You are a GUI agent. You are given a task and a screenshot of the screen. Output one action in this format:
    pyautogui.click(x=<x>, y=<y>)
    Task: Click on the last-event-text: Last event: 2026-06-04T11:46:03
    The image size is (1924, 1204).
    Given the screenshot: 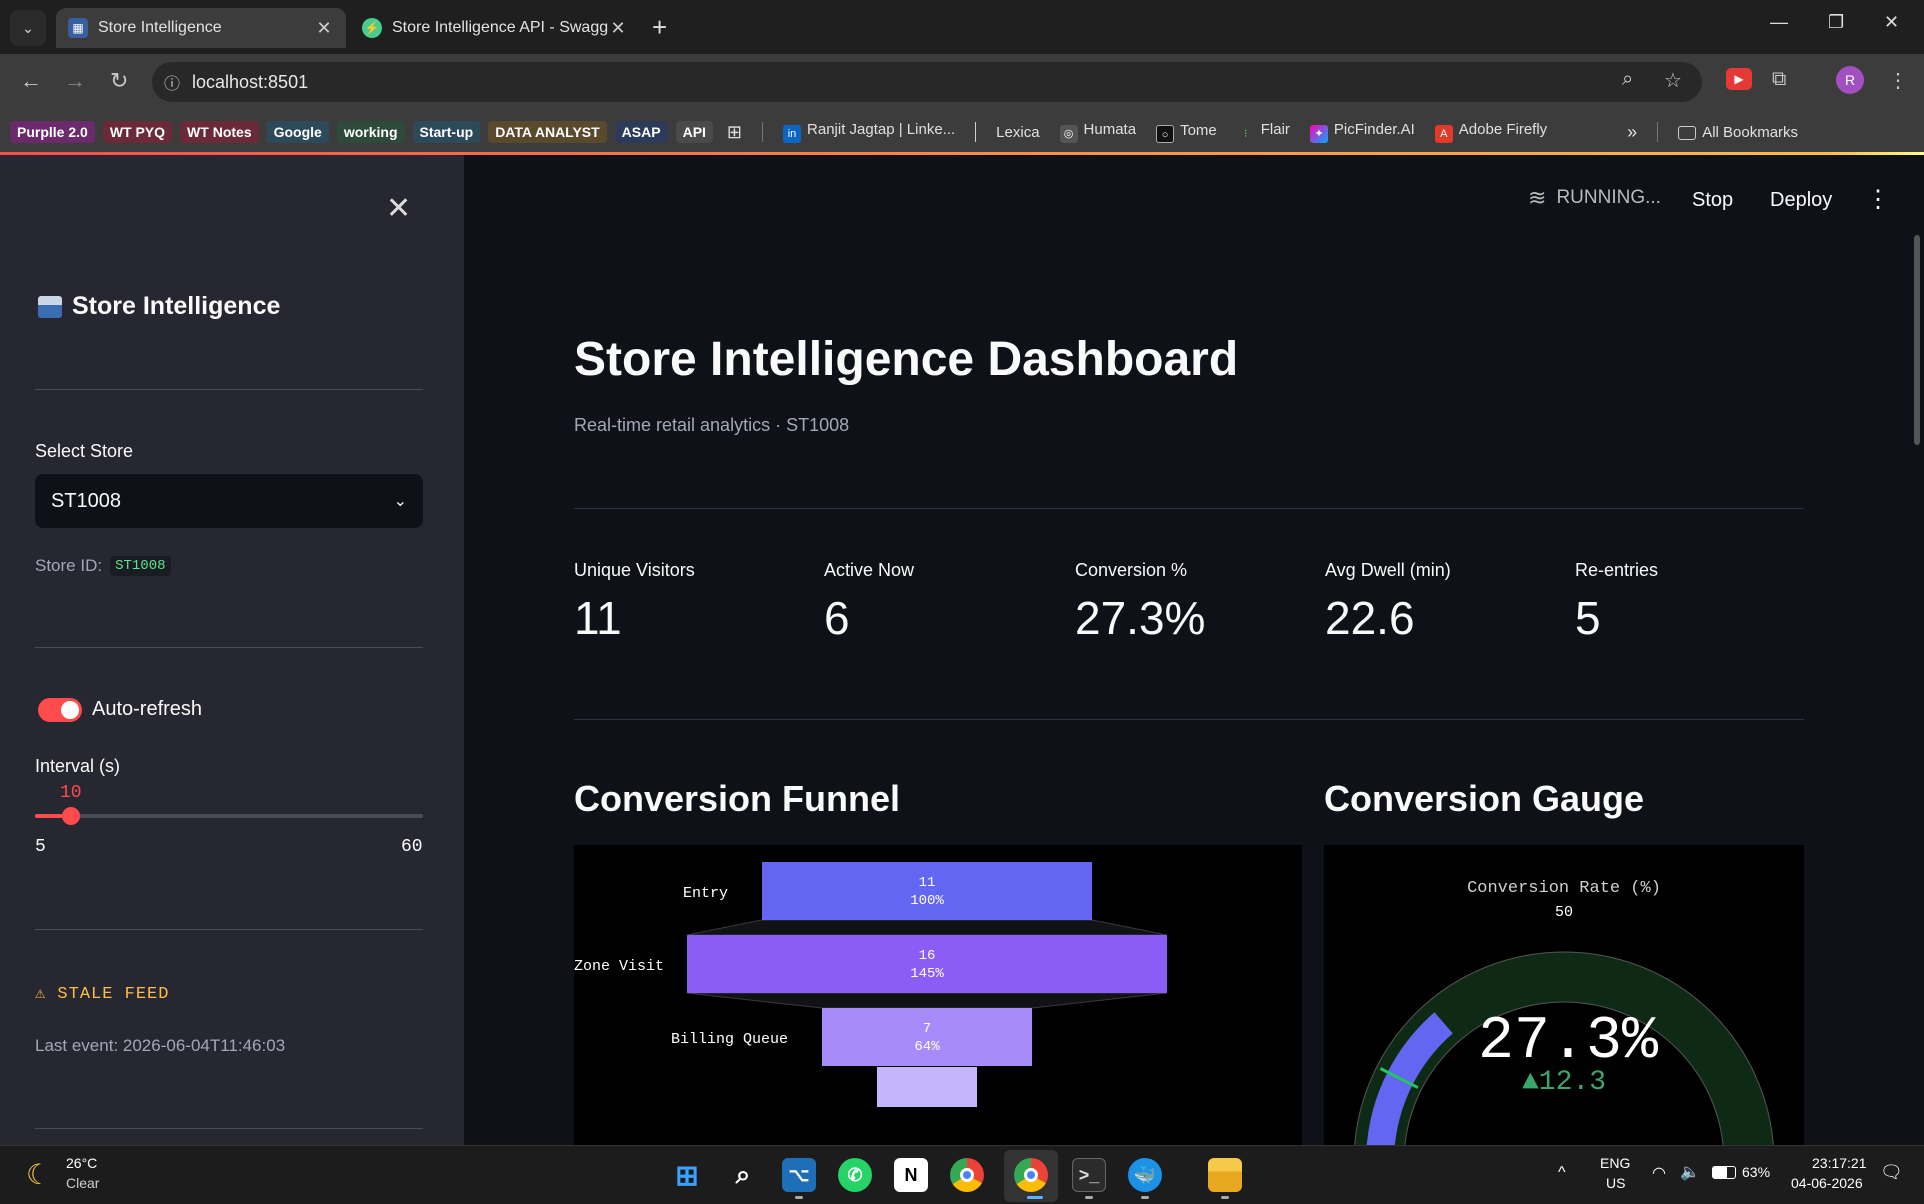 What is the action you would take?
    pyautogui.click(x=160, y=1045)
    